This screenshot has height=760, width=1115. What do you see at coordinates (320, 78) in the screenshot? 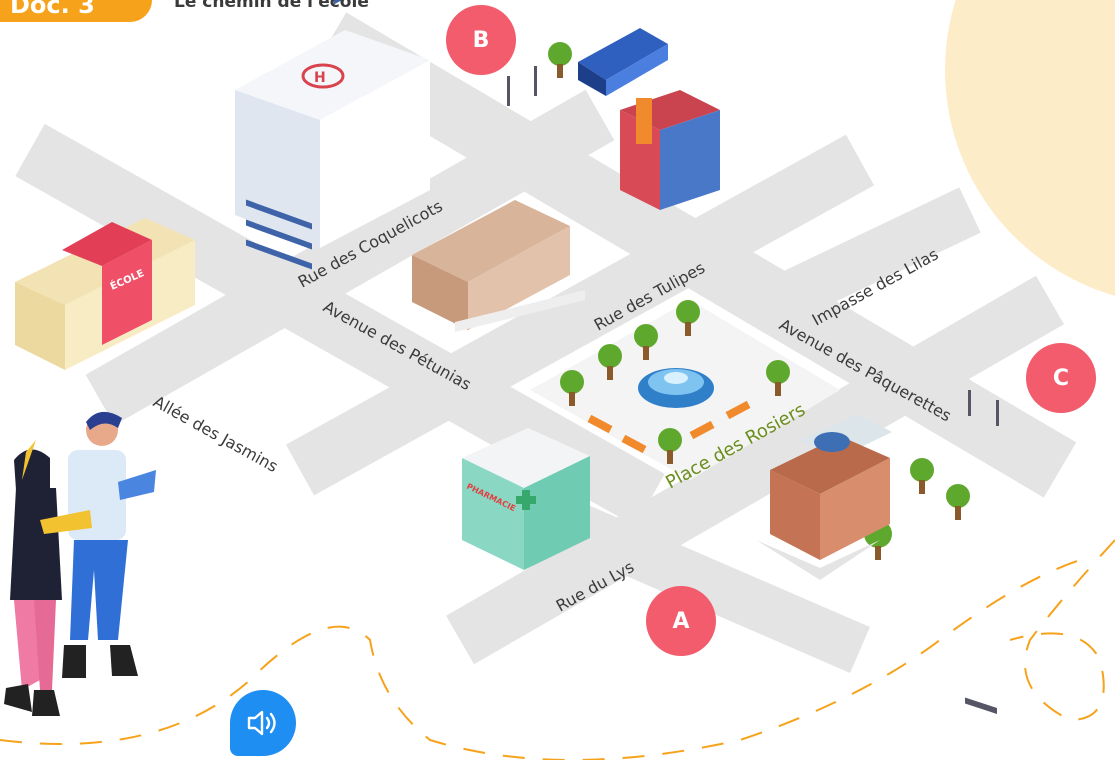
I see `svg-text: H` at bounding box center [320, 78].